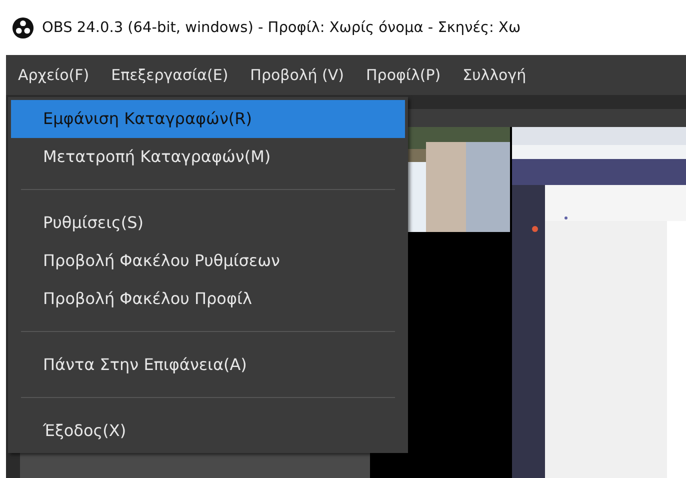 The width and height of the screenshot is (686, 478). What do you see at coordinates (208, 119) in the screenshot?
I see `menu-item: Εμφάνιση Καταγραφών(R)` at bounding box center [208, 119].